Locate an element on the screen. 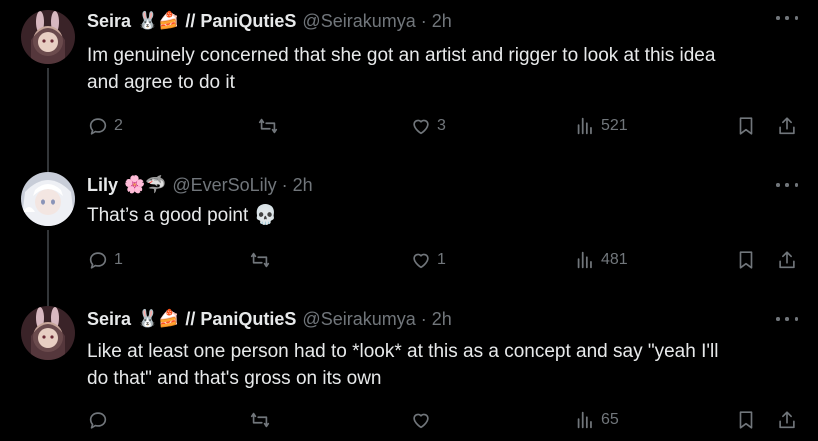 Image resolution: width=818 pixels, height=441 pixels. thread-line is located at coordinates (48, 120).